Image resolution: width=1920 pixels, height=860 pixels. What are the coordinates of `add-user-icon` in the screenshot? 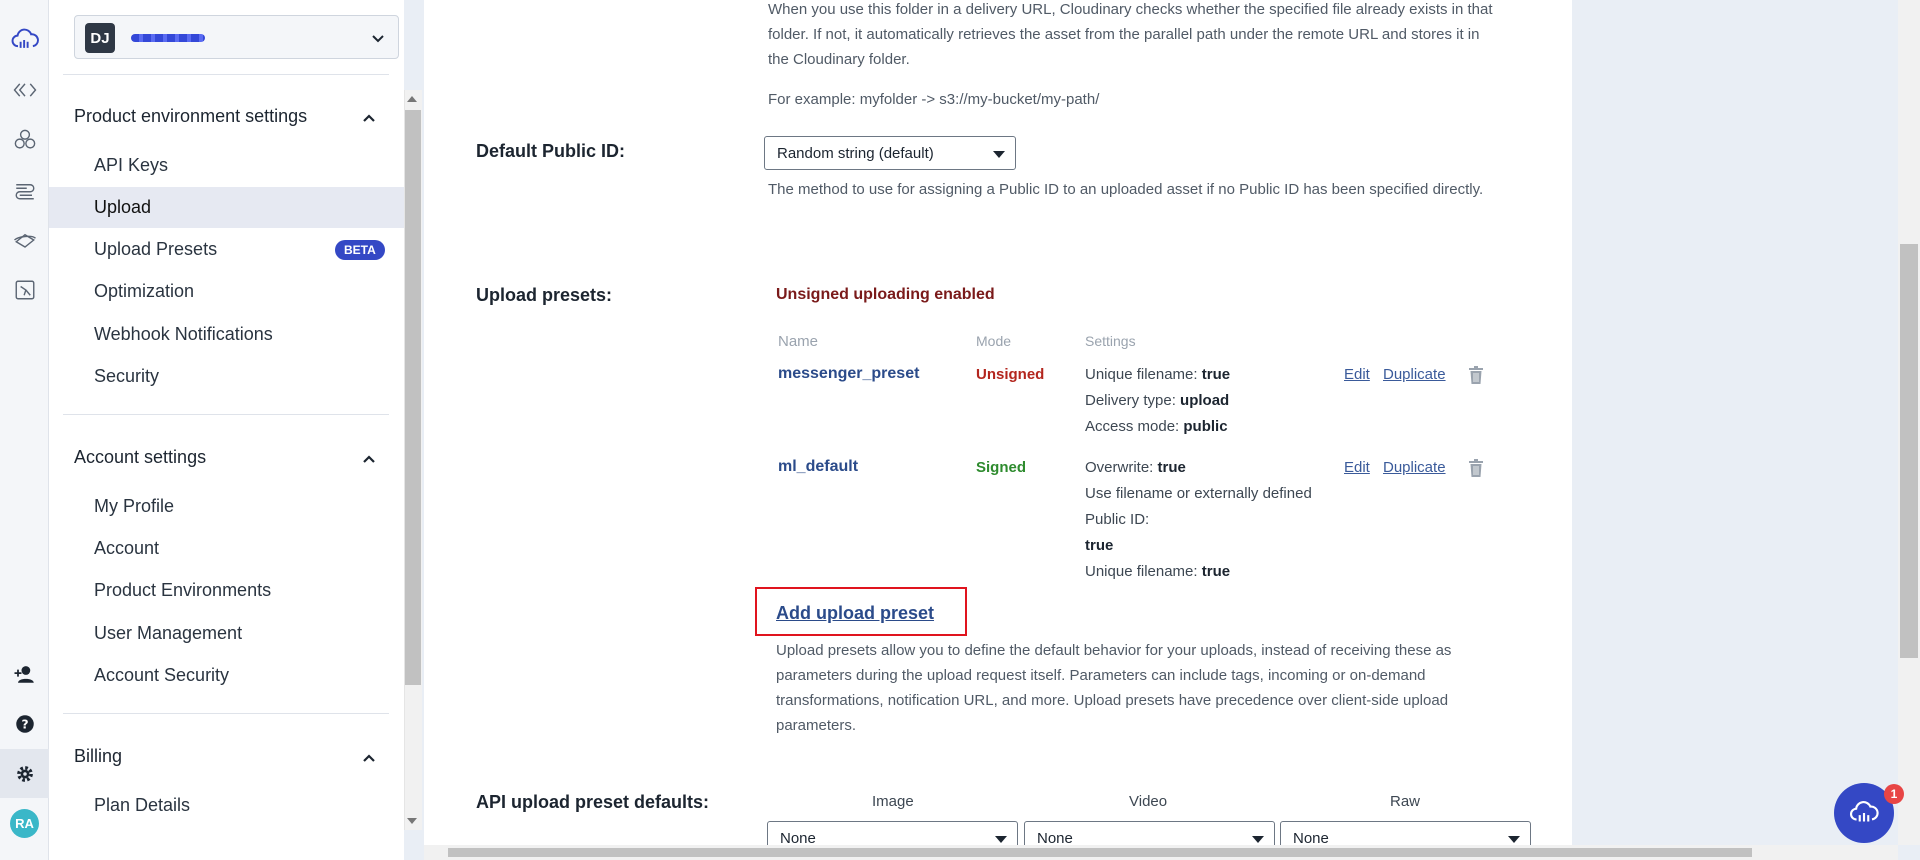 It's located at (24, 673).